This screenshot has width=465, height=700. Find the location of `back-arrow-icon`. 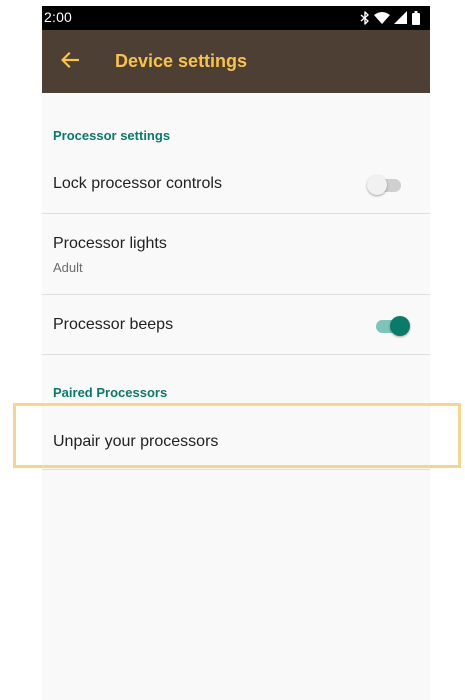

back-arrow-icon is located at coordinates (70, 62).